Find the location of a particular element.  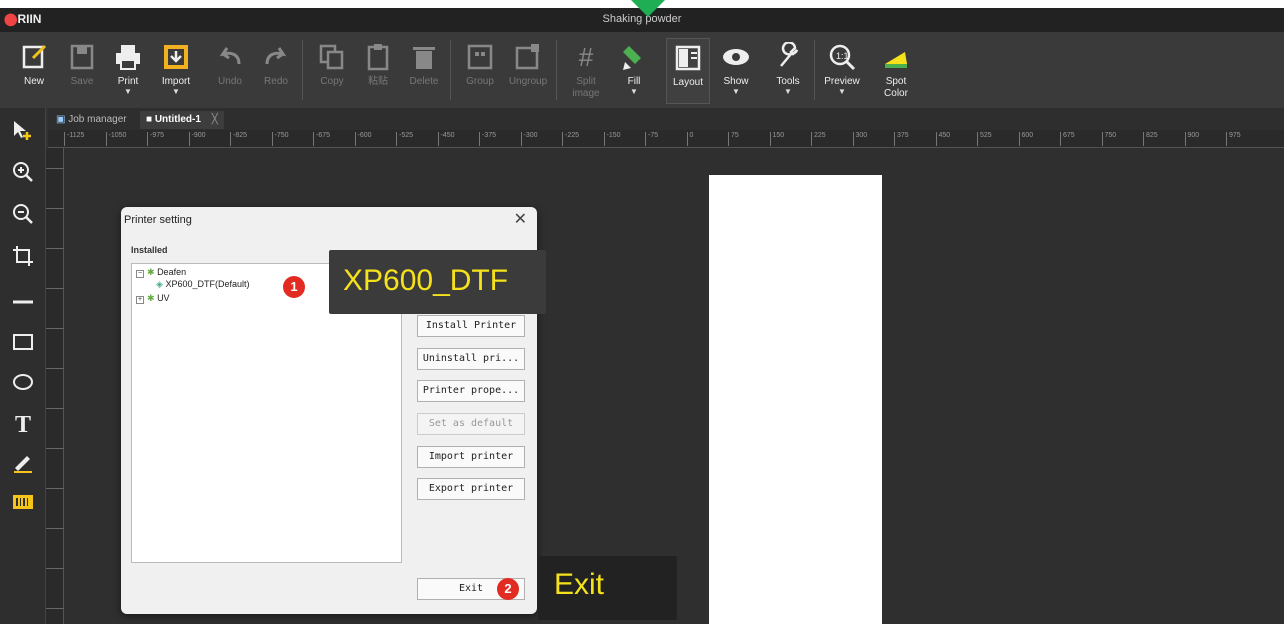

tools-button: Tools ▼ is located at coordinates (788, 71).